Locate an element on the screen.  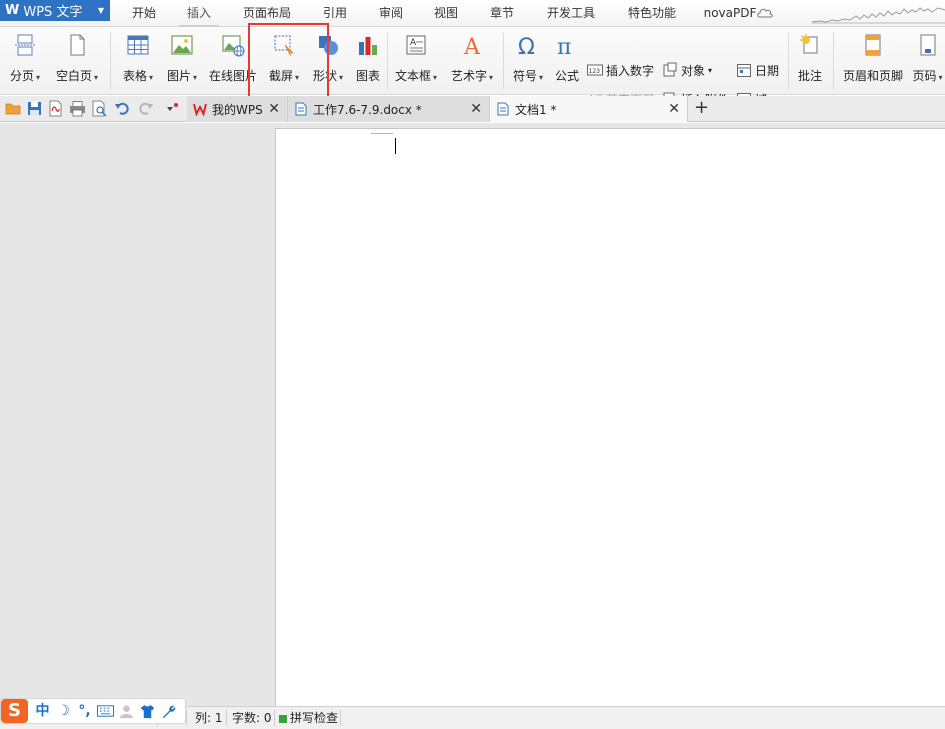
header-footer-icon is located at coordinates (873, 45).